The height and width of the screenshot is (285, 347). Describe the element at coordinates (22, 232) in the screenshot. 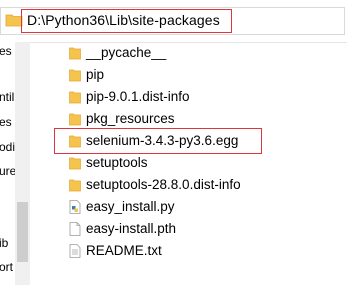

I see `scrollbar-thumb` at that location.